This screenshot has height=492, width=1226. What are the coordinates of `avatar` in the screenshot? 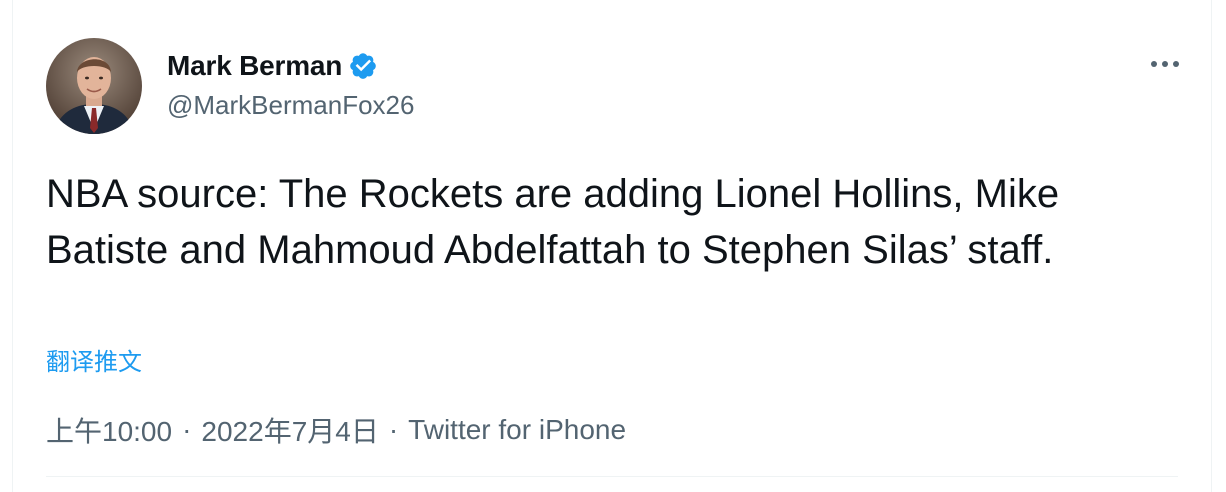 It's located at (94, 86).